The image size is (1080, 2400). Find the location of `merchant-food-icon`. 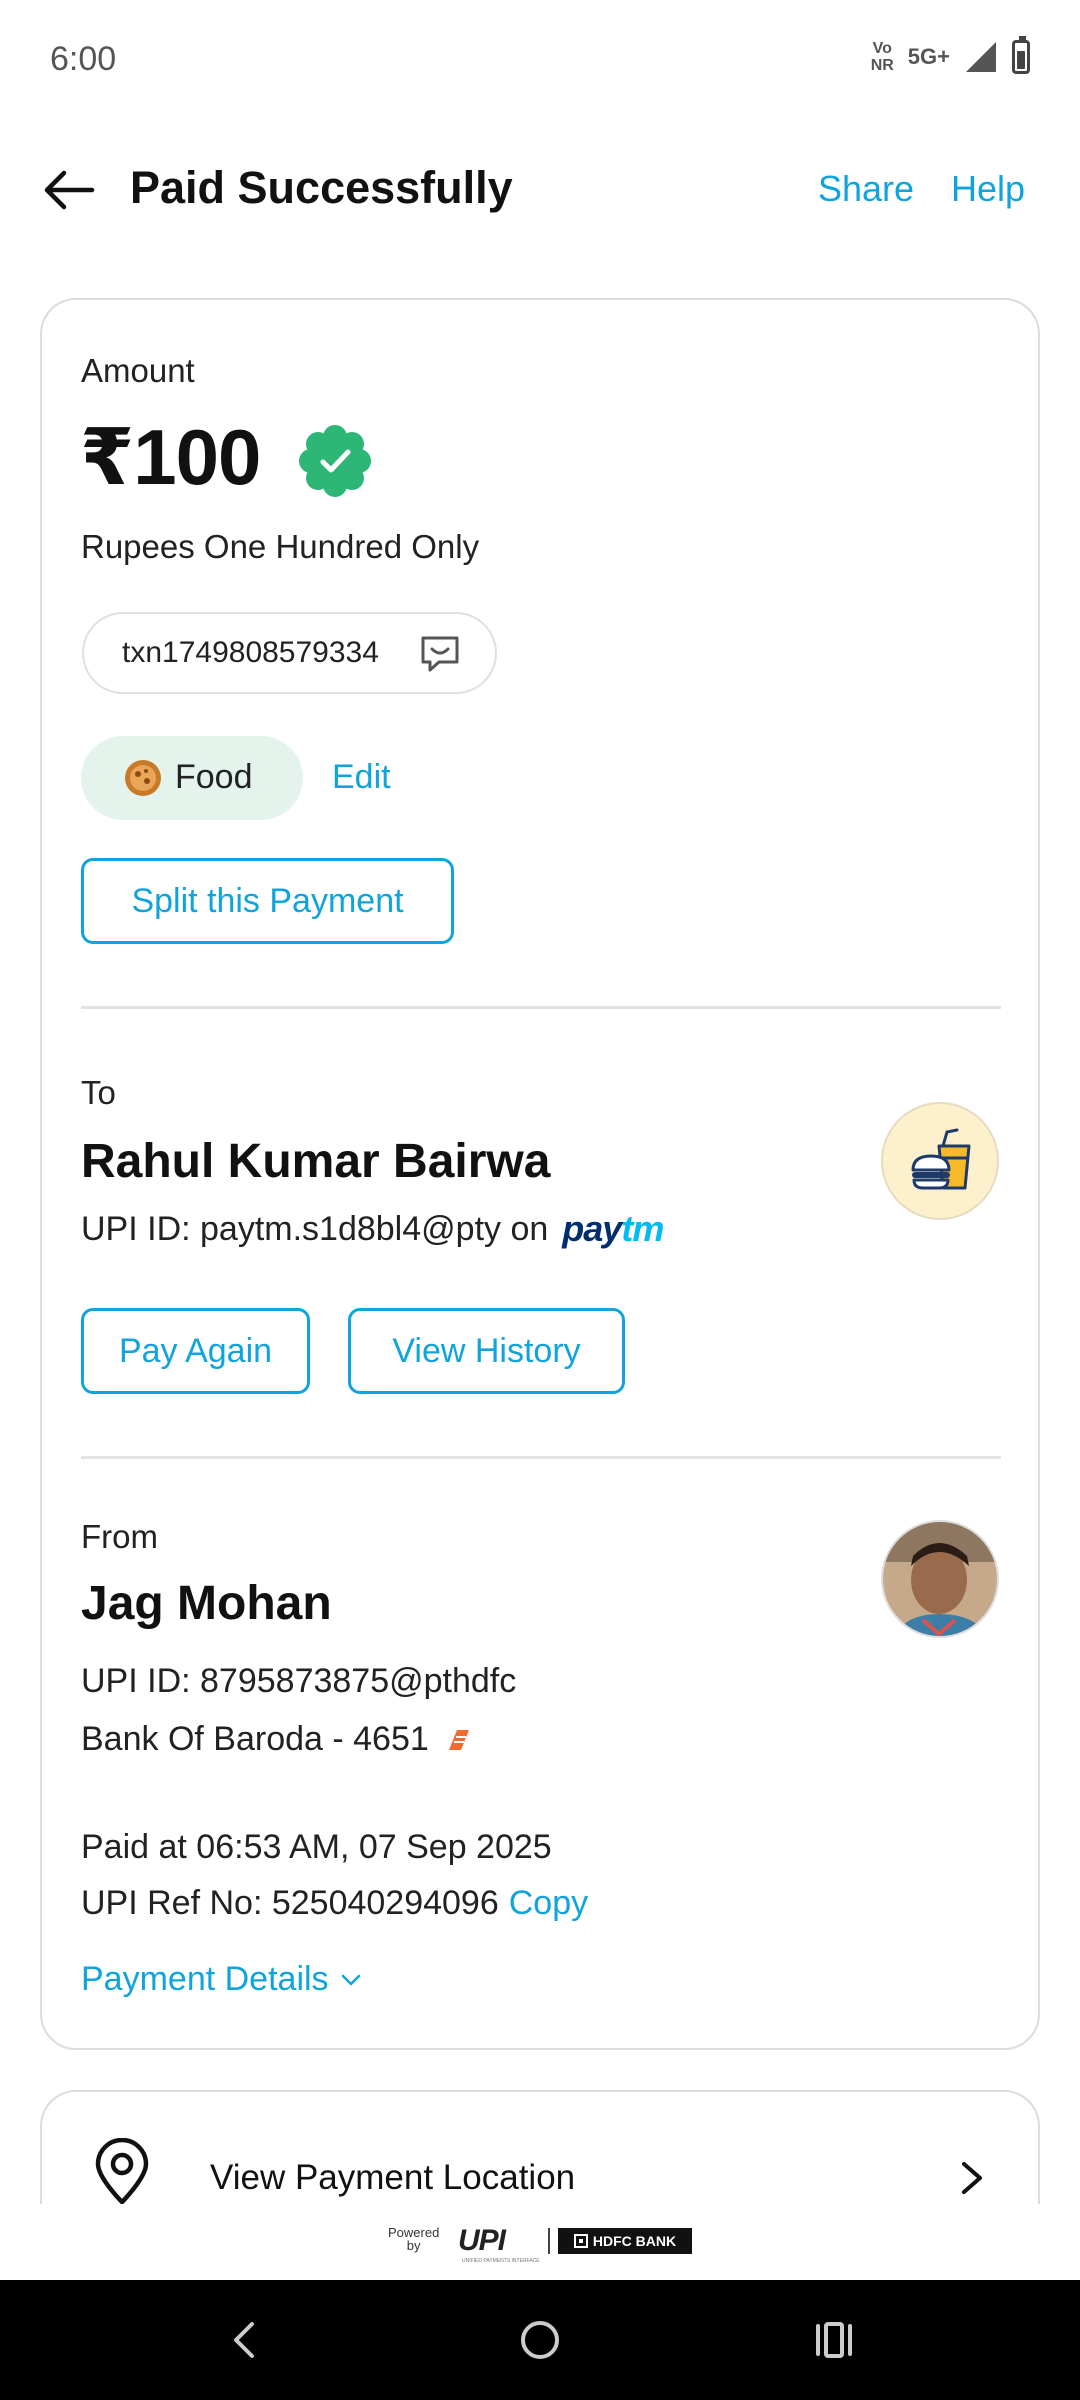

merchant-food-icon is located at coordinates (941, 1159).